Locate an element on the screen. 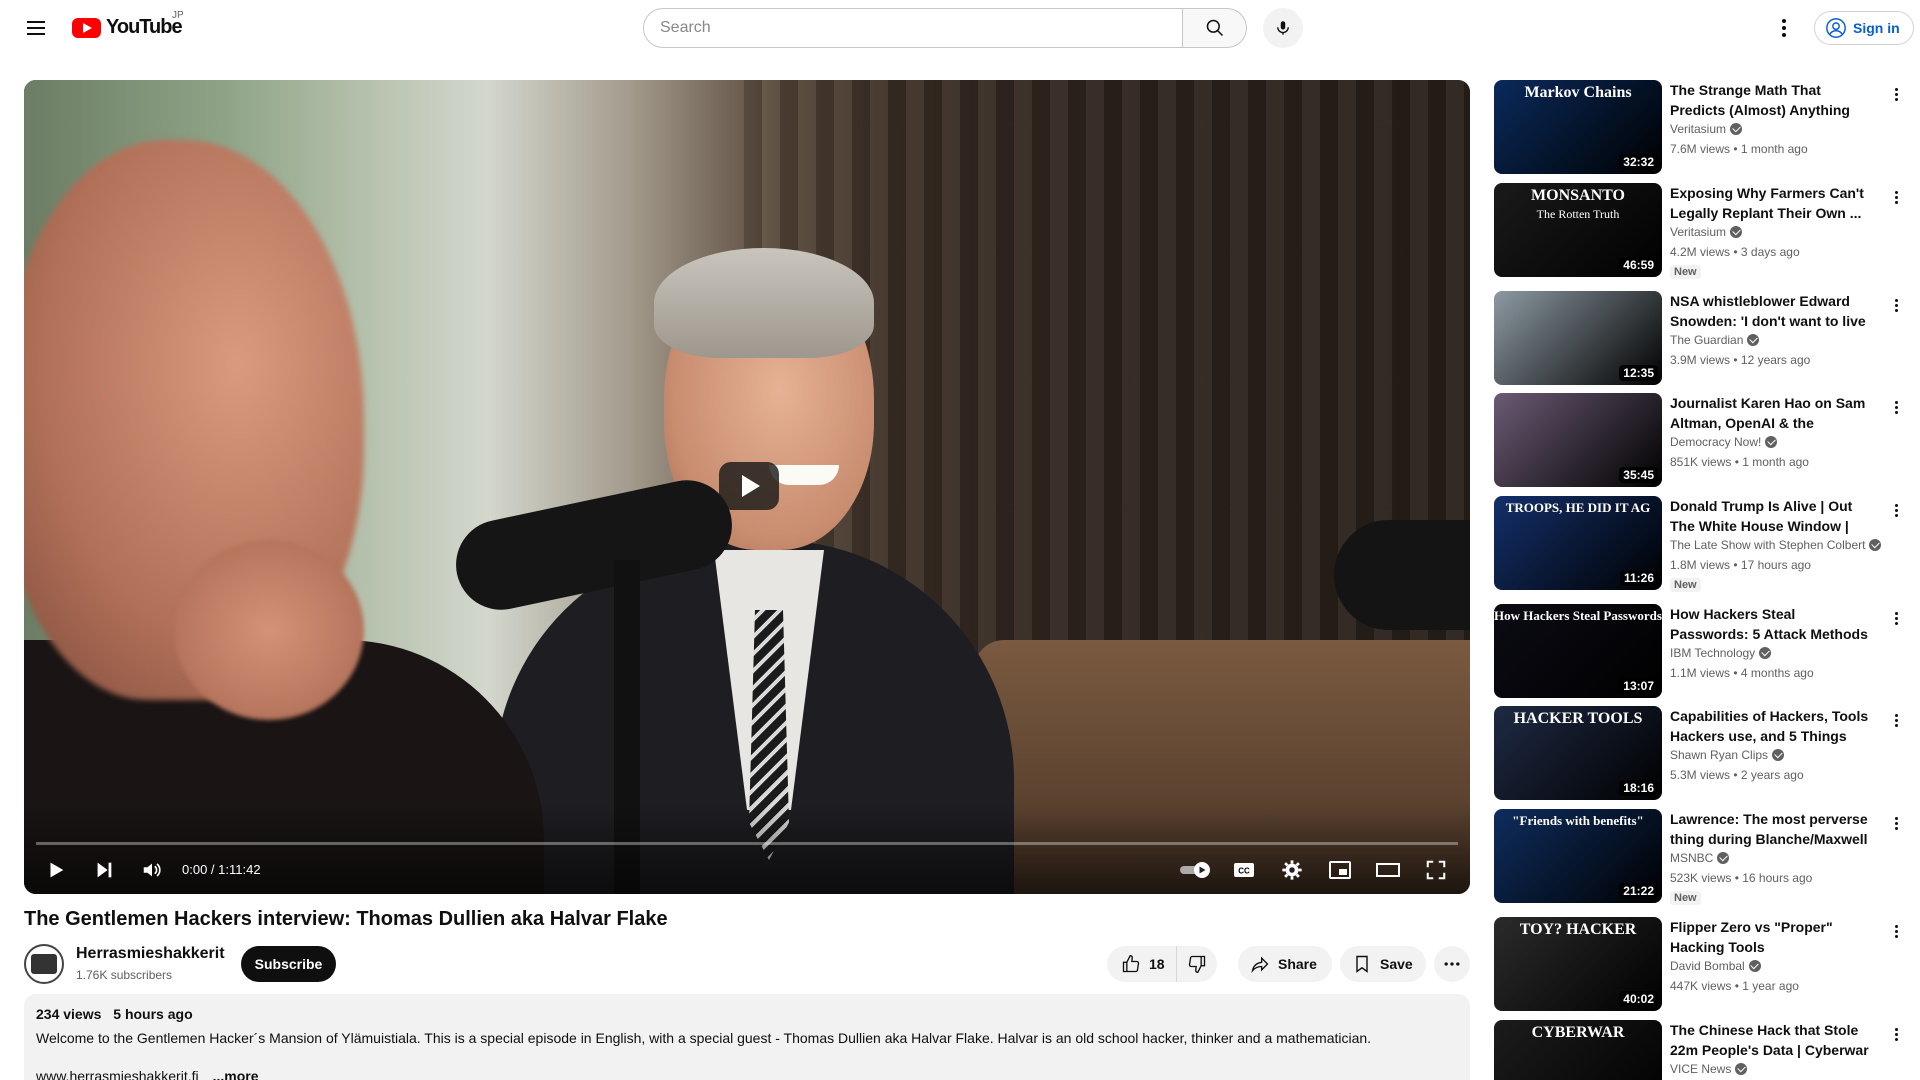  upload-age: 3 days ago is located at coordinates (1770, 252).